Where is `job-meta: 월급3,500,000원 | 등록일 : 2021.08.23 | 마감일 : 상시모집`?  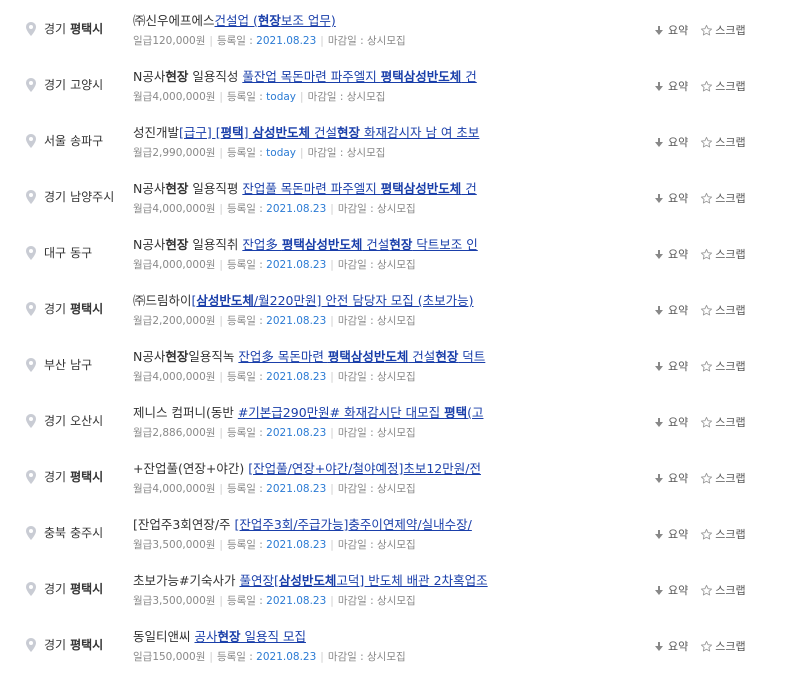 job-meta: 월급3,500,000원 | 등록일 : 2021.08.23 | 마감일 : 상시모집 is located at coordinates (383, 544).